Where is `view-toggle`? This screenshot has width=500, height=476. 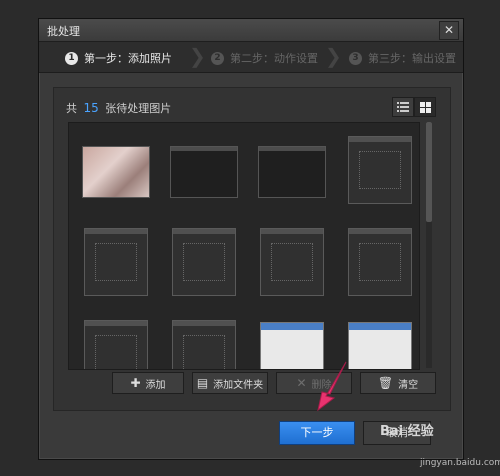
view-toggle is located at coordinates (414, 107).